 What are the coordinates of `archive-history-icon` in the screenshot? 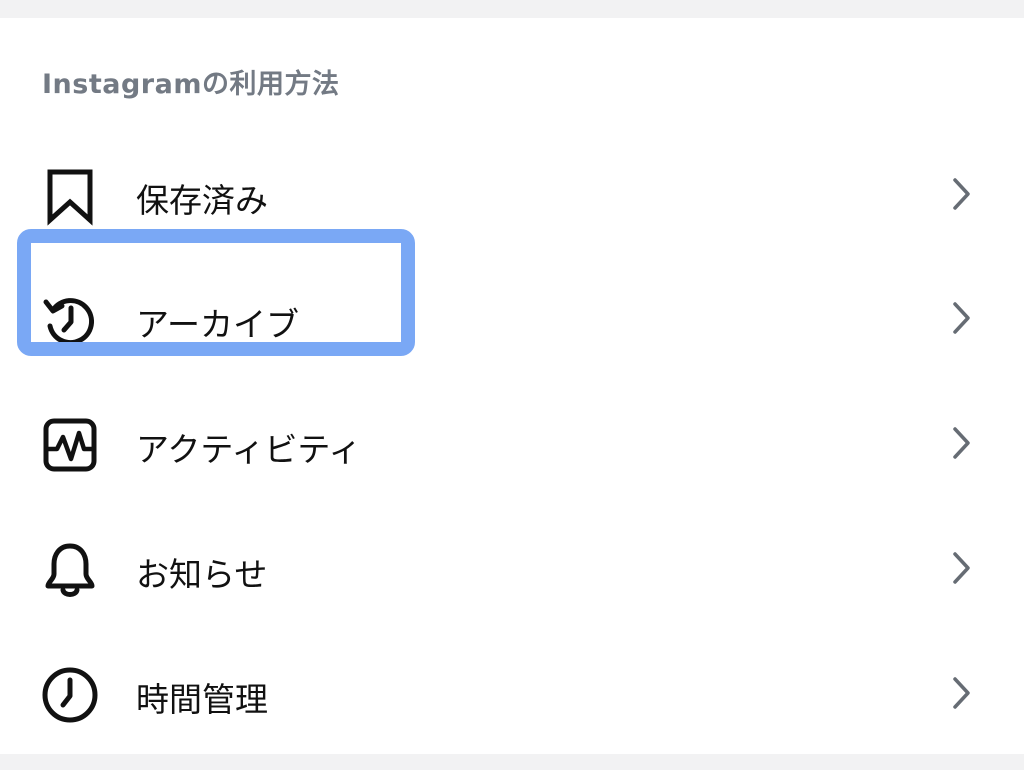 It's located at (70, 320).